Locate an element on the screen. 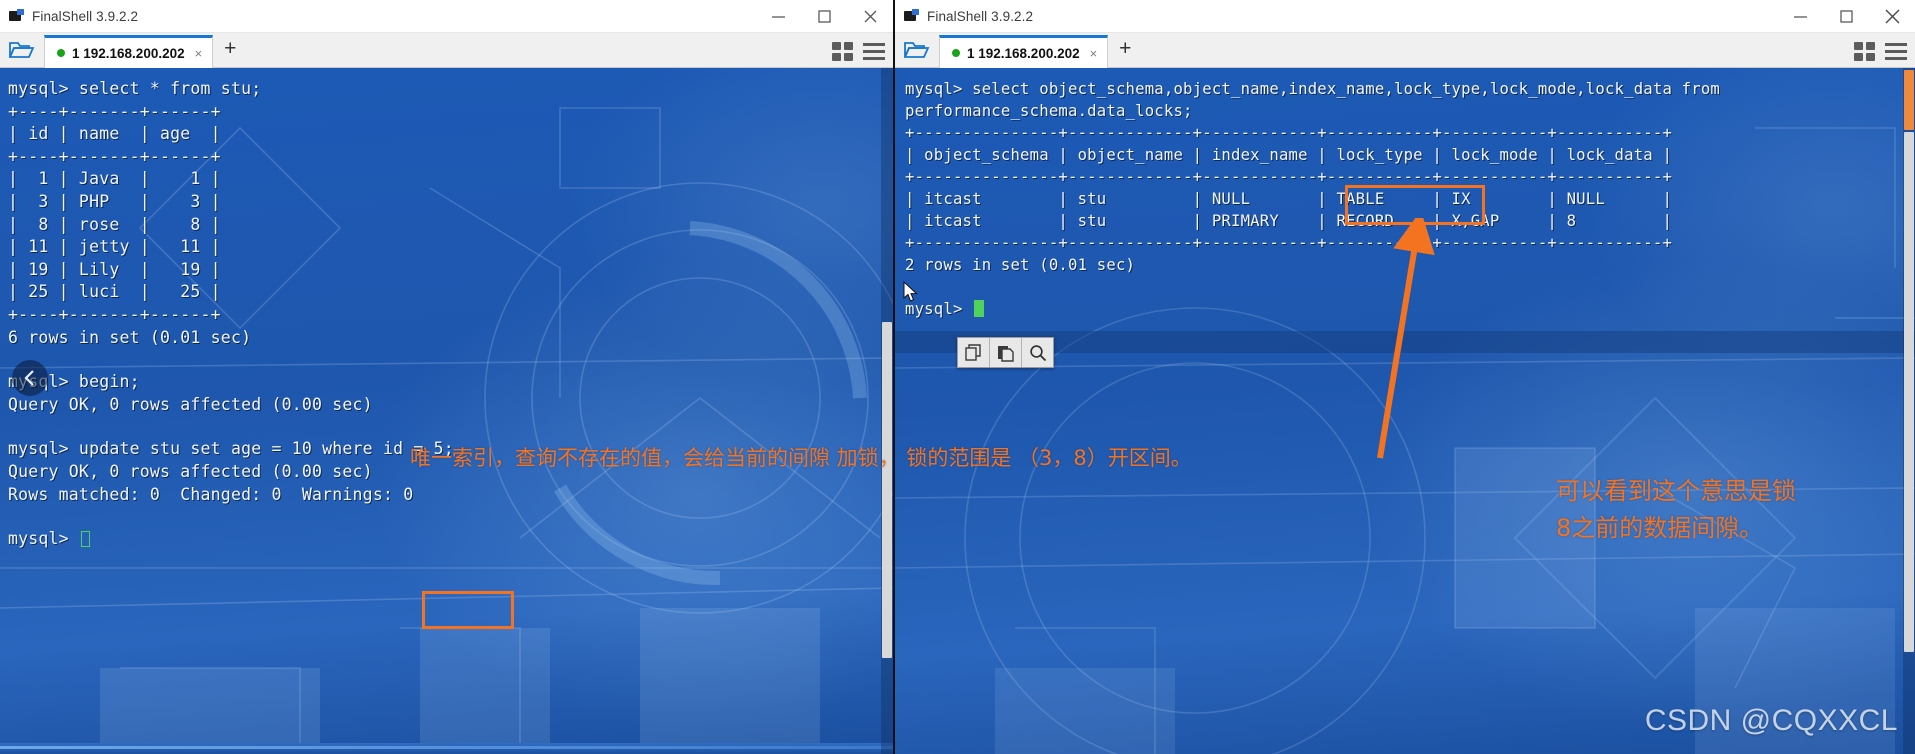 Image resolution: width=1915 pixels, height=754 pixels. prev-pane-button is located at coordinates (30, 378).